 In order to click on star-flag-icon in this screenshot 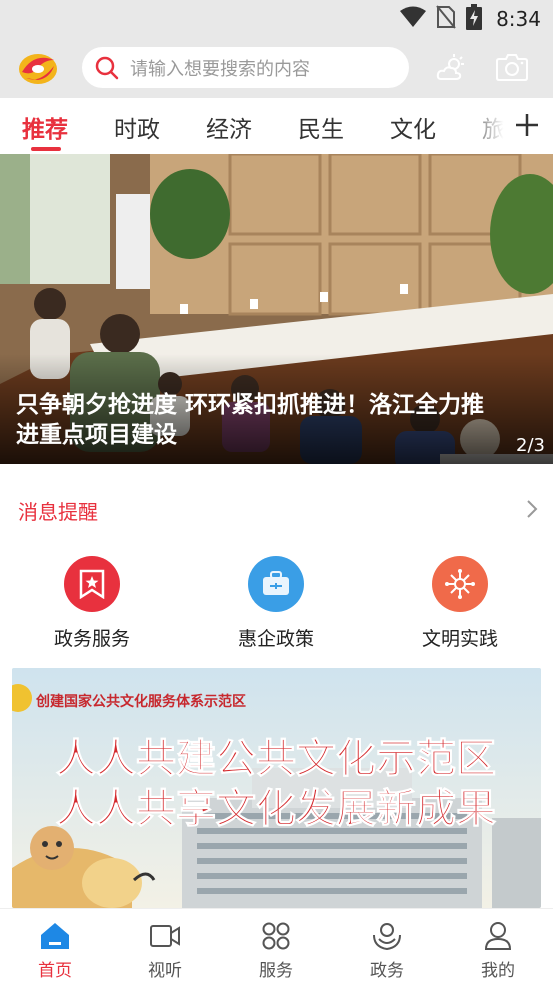, I will do `click(92, 584)`.